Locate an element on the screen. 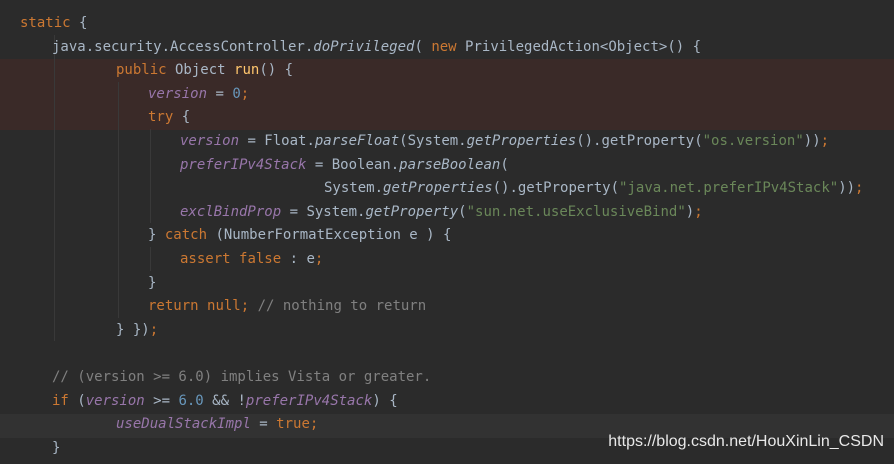  code-token: // nothing to return is located at coordinates (342, 306).